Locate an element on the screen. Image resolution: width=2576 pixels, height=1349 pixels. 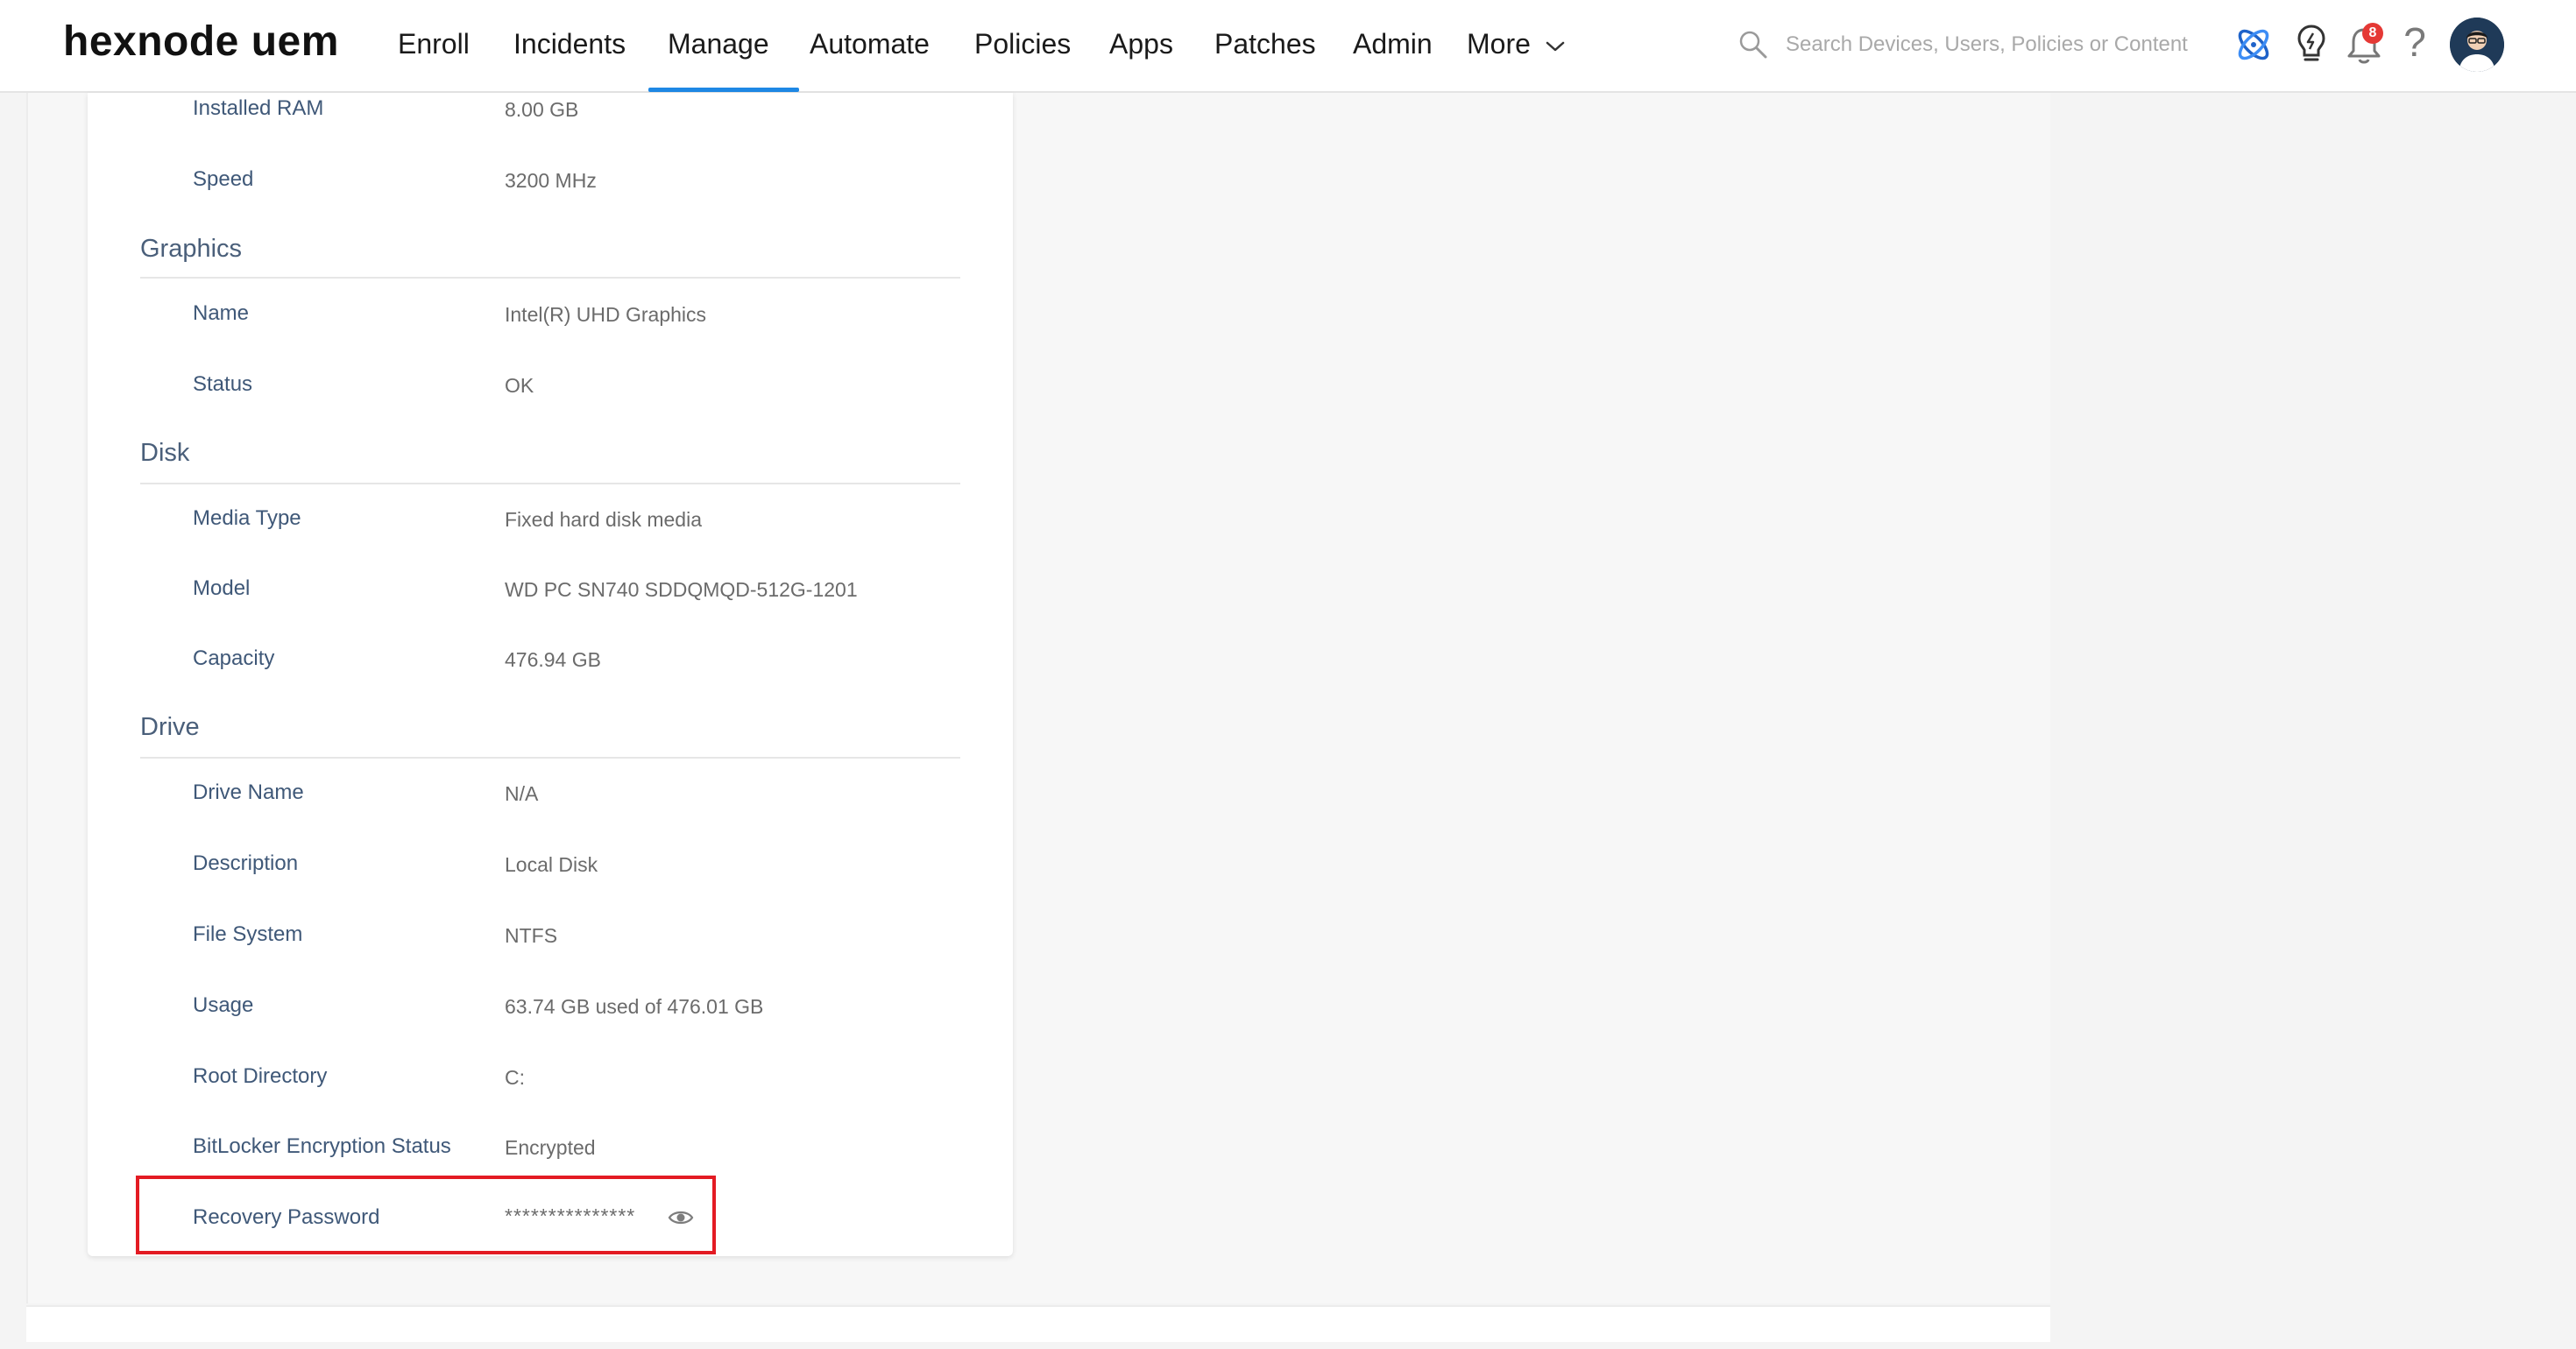
notification-badge: 8 is located at coordinates (2372, 33).